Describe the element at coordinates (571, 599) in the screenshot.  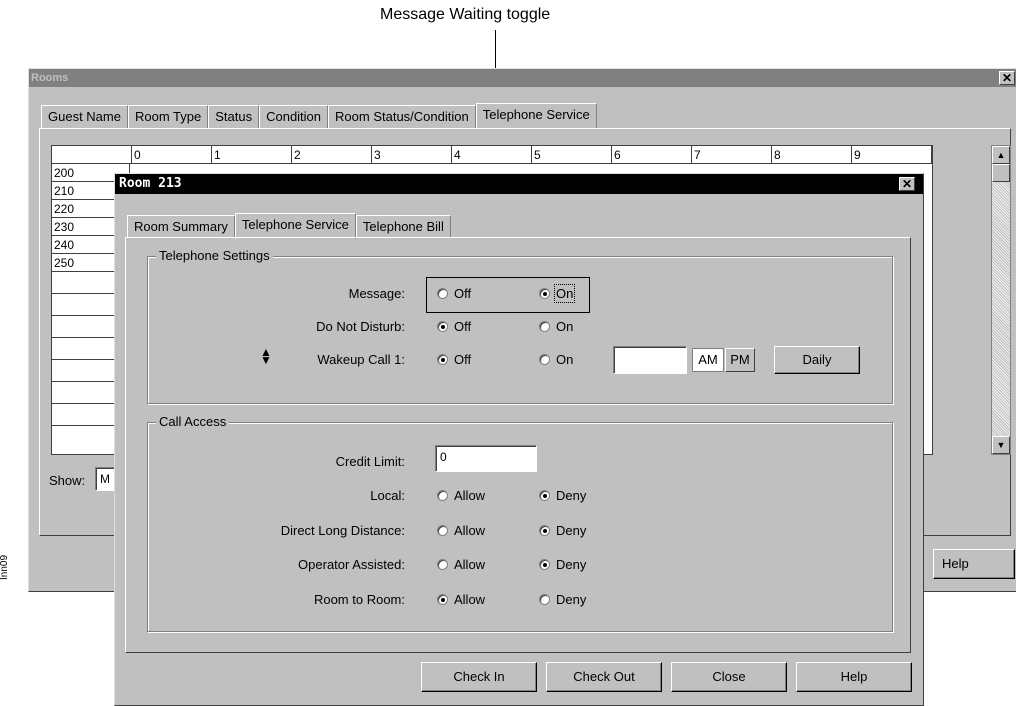
I see `room-deny-label: Deny` at that location.